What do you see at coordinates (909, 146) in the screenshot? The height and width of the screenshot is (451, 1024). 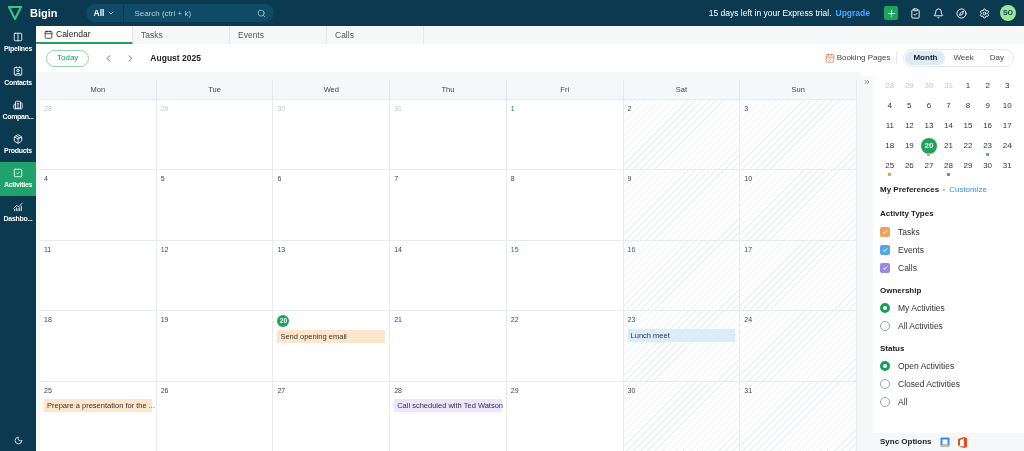 I see `mini-day: 19` at bounding box center [909, 146].